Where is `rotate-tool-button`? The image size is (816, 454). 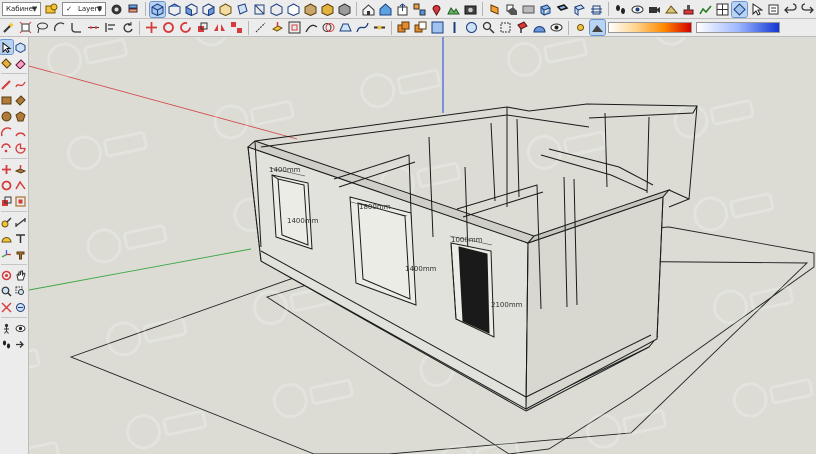
rotate-tool-button is located at coordinates (168, 27).